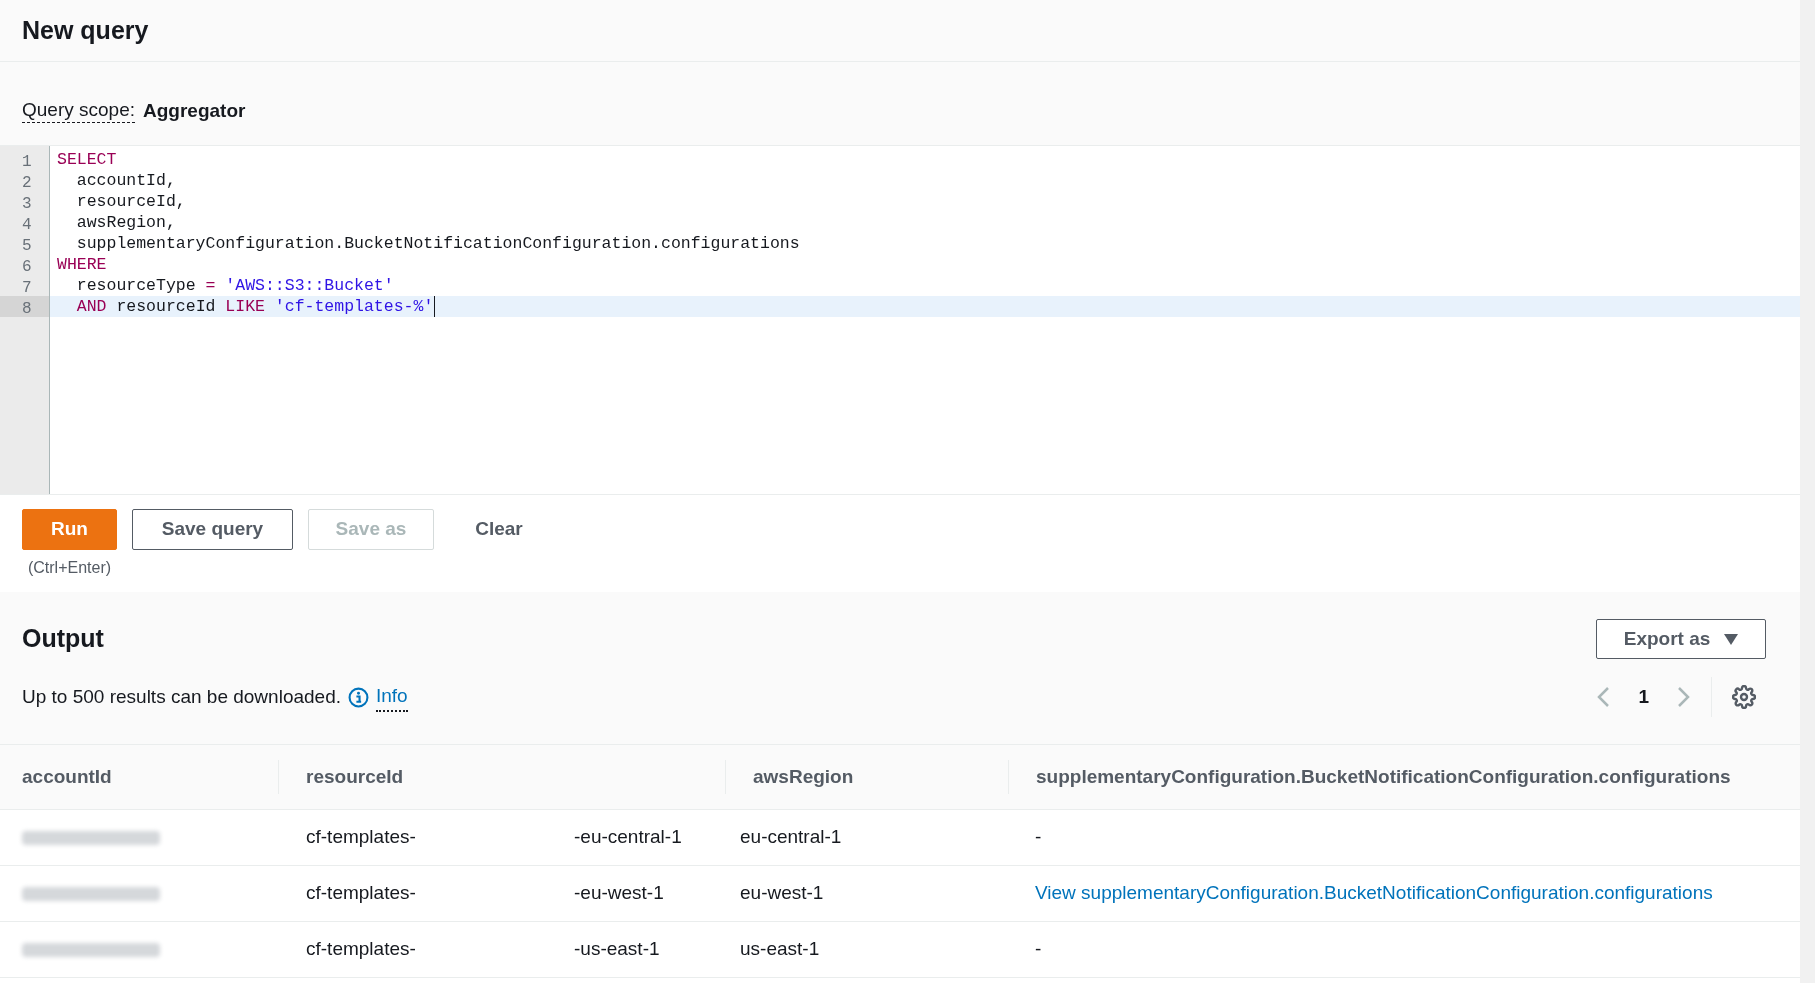 The width and height of the screenshot is (1815, 983). I want to click on export-dropdown: Export as, so click(1681, 639).